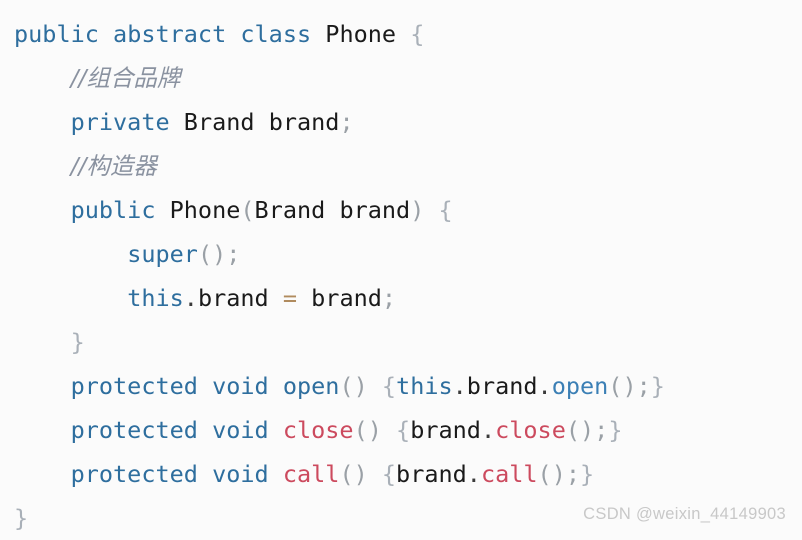  Describe the element at coordinates (408, 78) in the screenshot. I see `code-line: //组合品牌` at that location.